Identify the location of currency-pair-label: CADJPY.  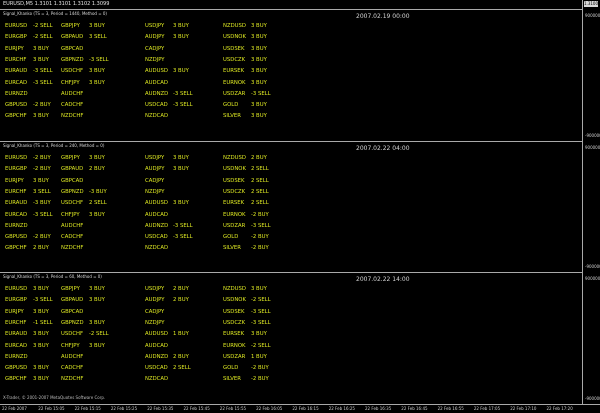
(155, 180).